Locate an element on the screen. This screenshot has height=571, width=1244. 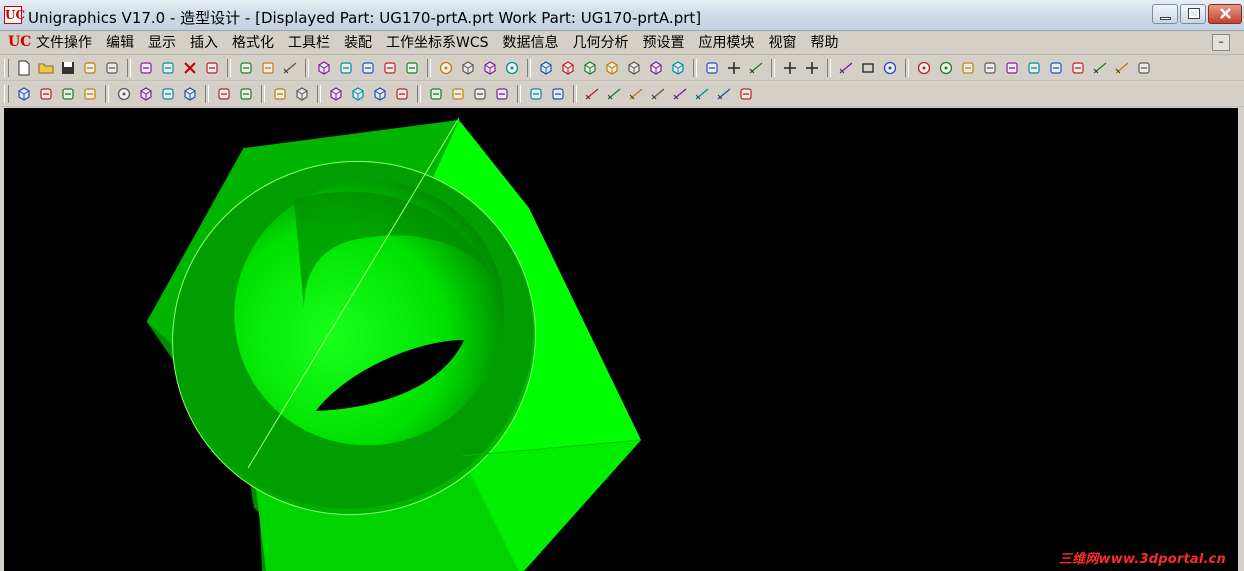
offset-icon is located at coordinates (1078, 68).